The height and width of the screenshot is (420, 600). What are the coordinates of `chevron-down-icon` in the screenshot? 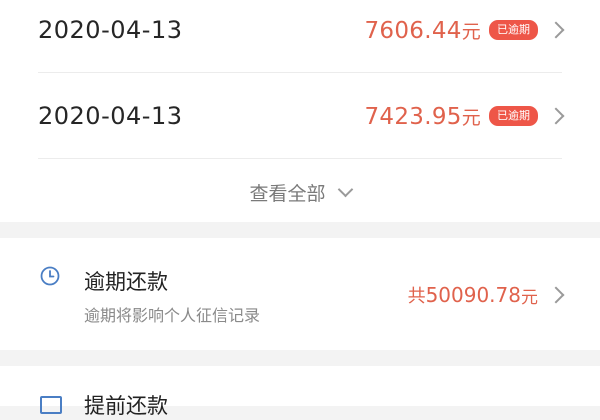 It's located at (345, 189).